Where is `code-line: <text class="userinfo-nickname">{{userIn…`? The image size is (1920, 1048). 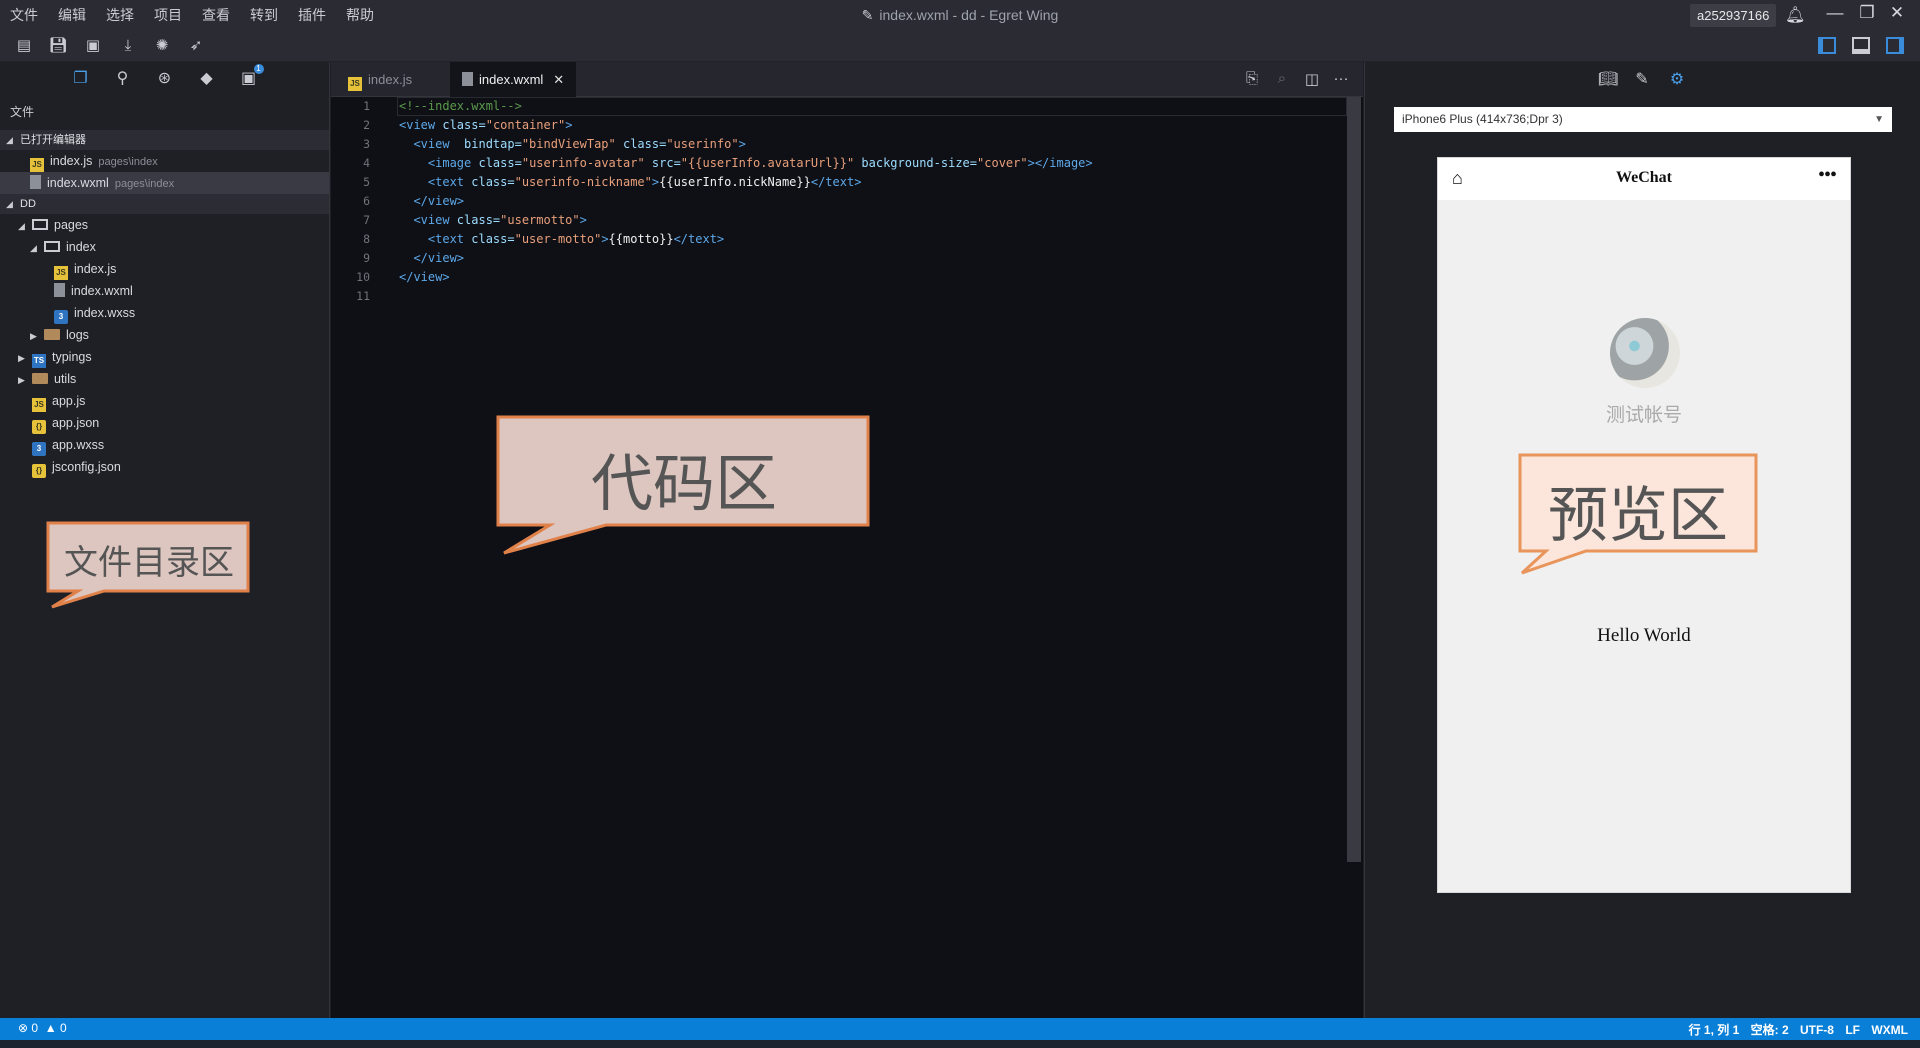
code-line: <text class="userinfo-nickname">{{userIn… is located at coordinates (630, 182).